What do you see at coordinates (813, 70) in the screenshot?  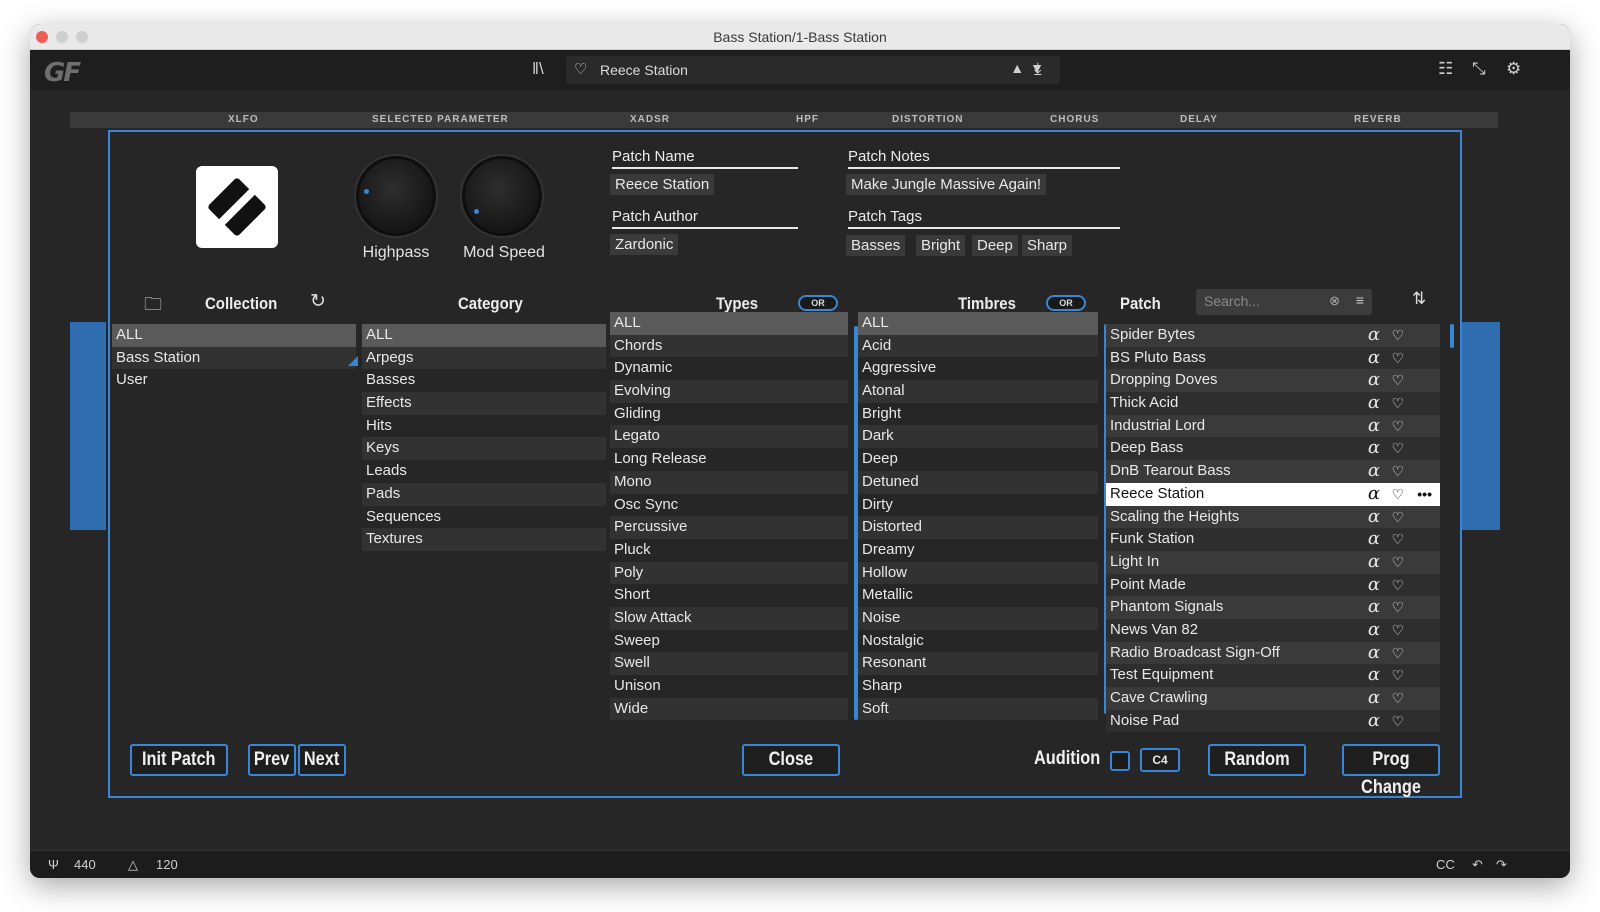 I see `preset-selector: ♡ Reece Station ▲▼` at bounding box center [813, 70].